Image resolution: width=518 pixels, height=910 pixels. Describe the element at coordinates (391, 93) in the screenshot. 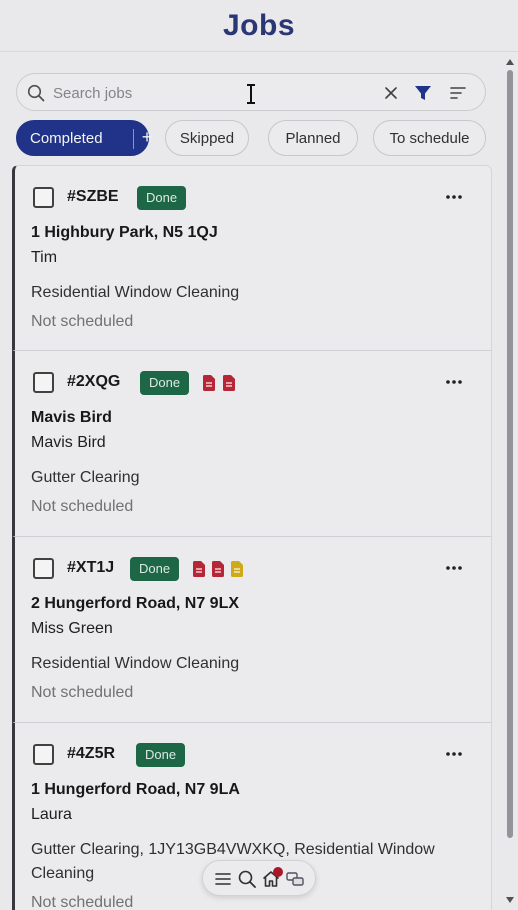

I see `close-icon` at that location.